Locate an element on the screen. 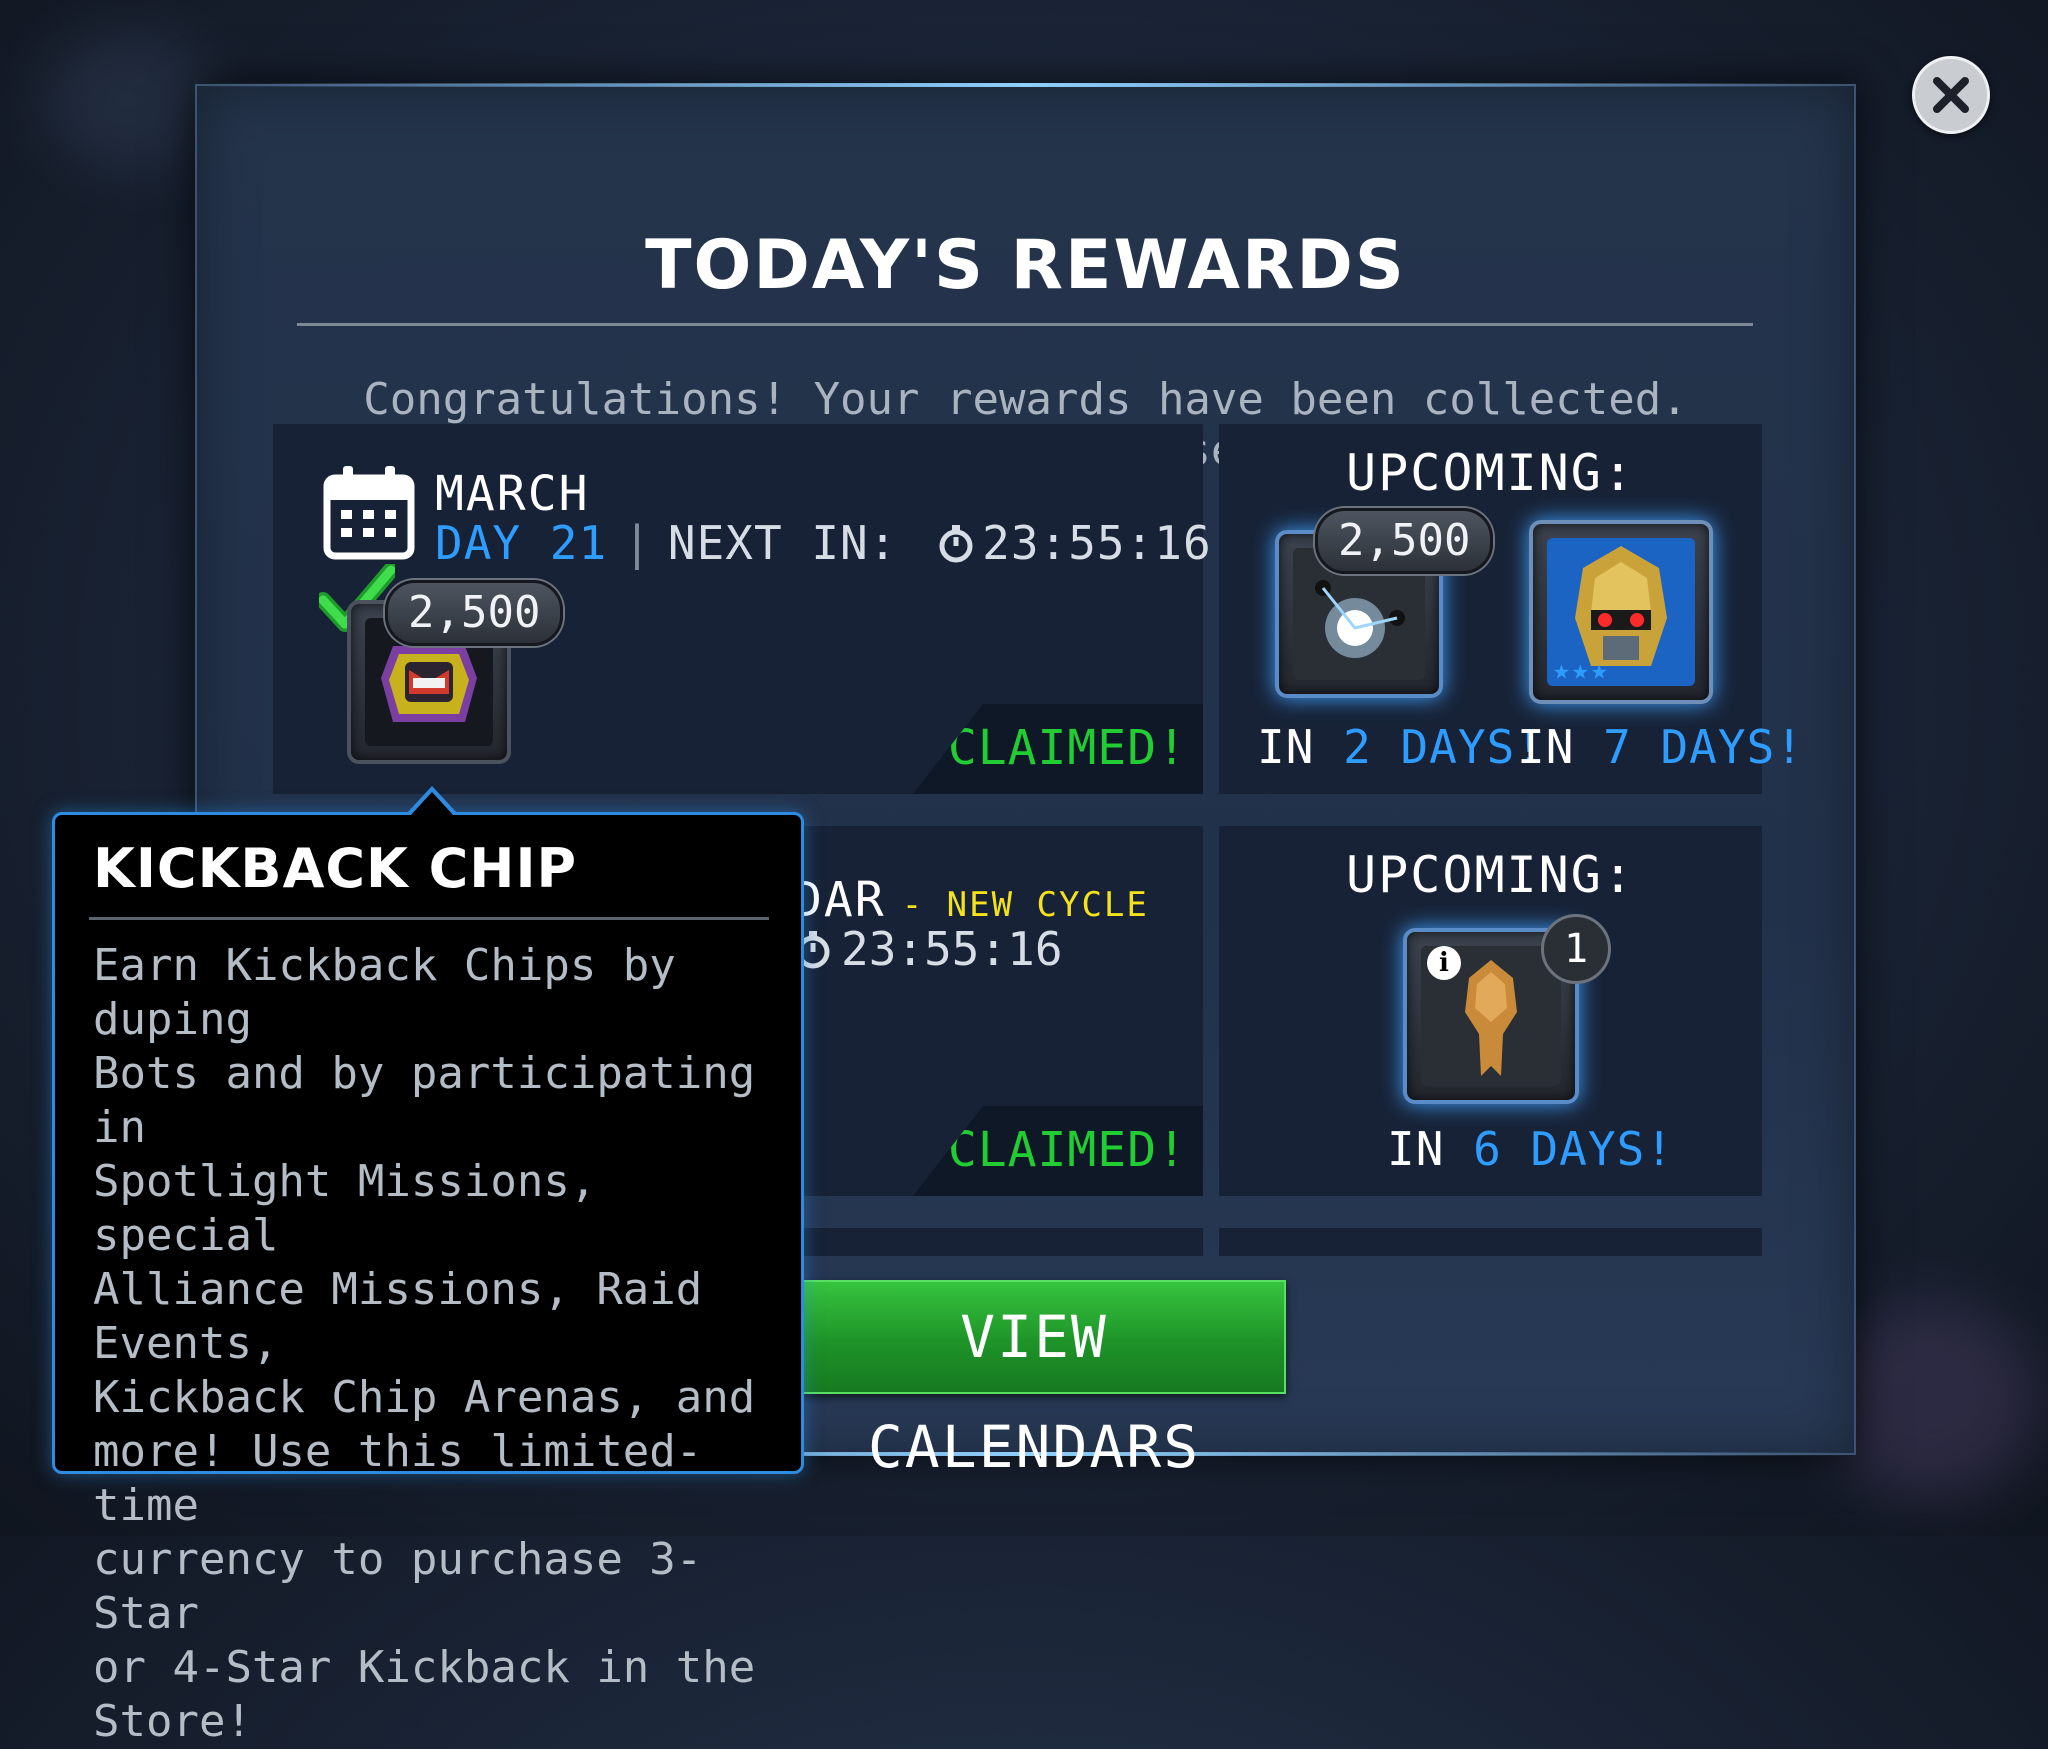 This screenshot has height=1749, width=2048. upcoming-panel-2: UPCOMING: i 1 IN 6 DAYS! is located at coordinates (1490, 1011).